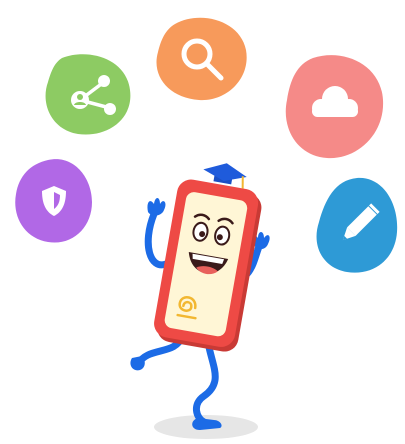 The width and height of the screenshot is (405, 444). I want to click on pencil-blob-shape, so click(357, 225).